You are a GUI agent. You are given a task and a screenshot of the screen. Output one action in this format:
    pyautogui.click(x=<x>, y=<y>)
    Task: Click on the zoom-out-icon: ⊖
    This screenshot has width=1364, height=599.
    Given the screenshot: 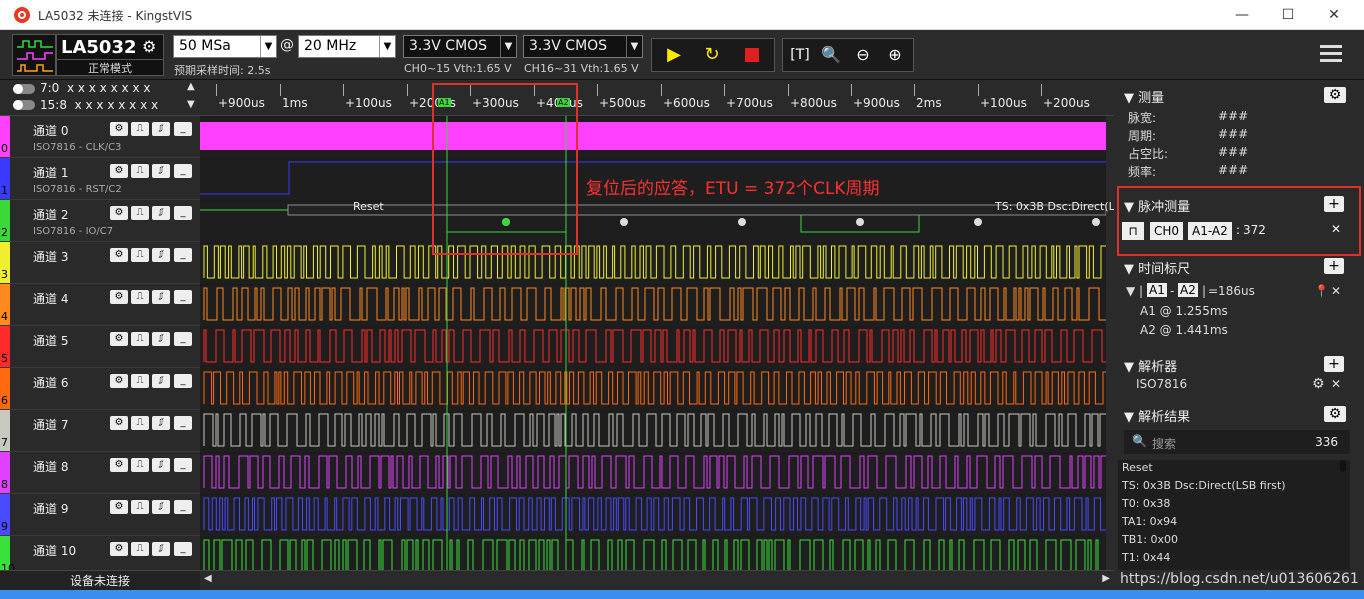 What is the action you would take?
    pyautogui.click(x=863, y=55)
    